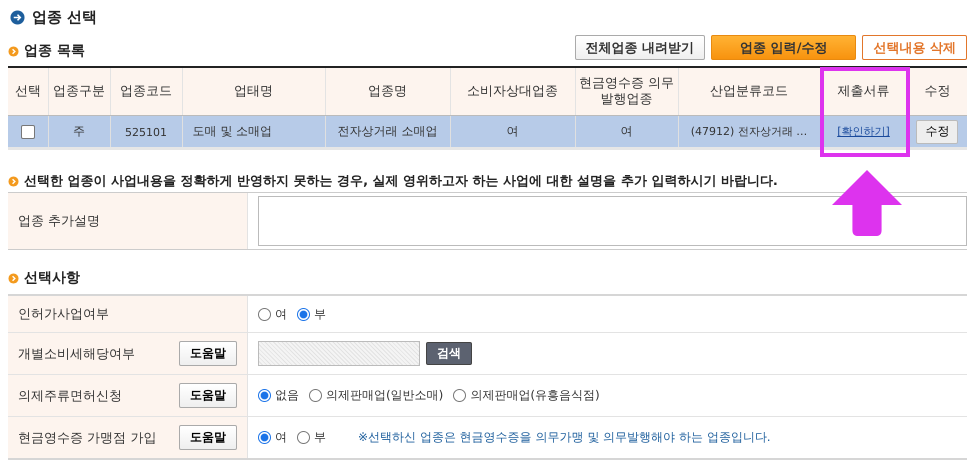 This screenshot has width=973, height=461. I want to click on action-button: 전체업종 내려받기, so click(640, 47).